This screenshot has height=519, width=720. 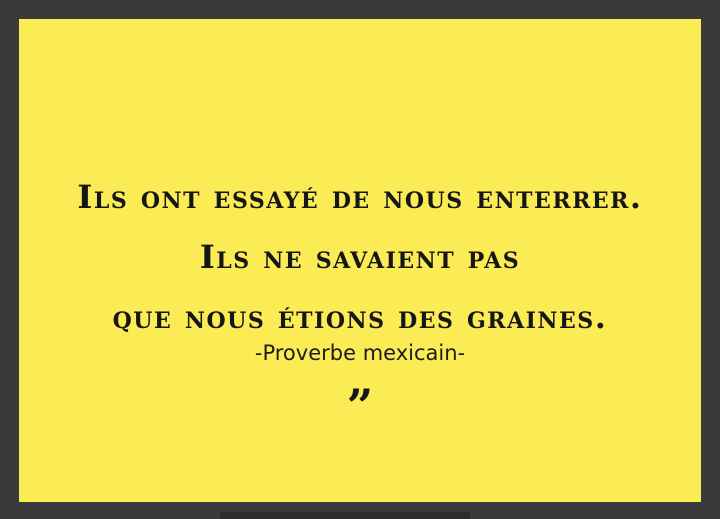 What do you see at coordinates (360, 257) in the screenshot?
I see `quote-line-2: Ils ne savaient pas` at bounding box center [360, 257].